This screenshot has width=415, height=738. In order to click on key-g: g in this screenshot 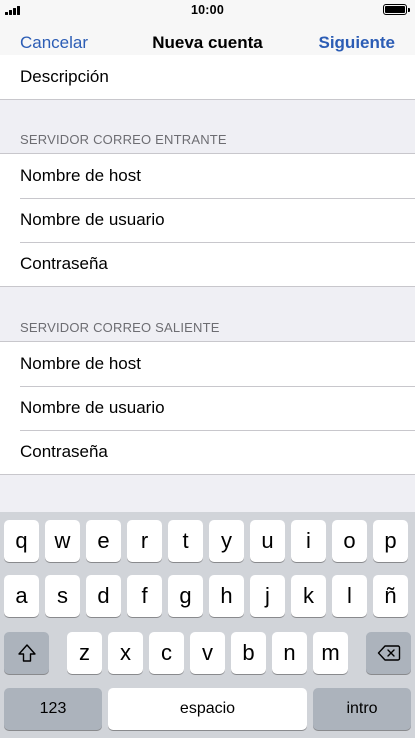, I will do `click(185, 596)`.